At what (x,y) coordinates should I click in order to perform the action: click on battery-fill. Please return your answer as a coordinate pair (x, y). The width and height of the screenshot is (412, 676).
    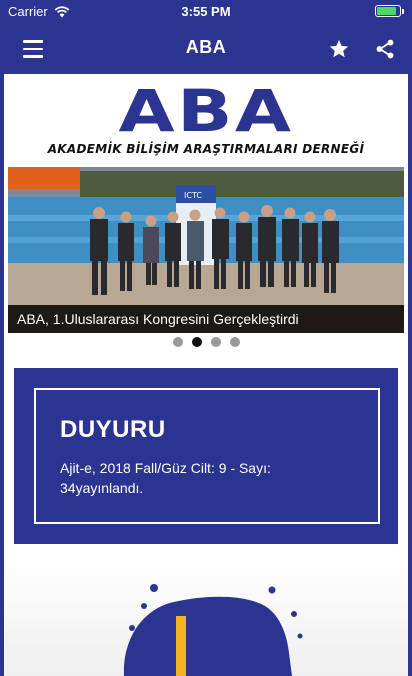
    Looking at the image, I should click on (386, 11).